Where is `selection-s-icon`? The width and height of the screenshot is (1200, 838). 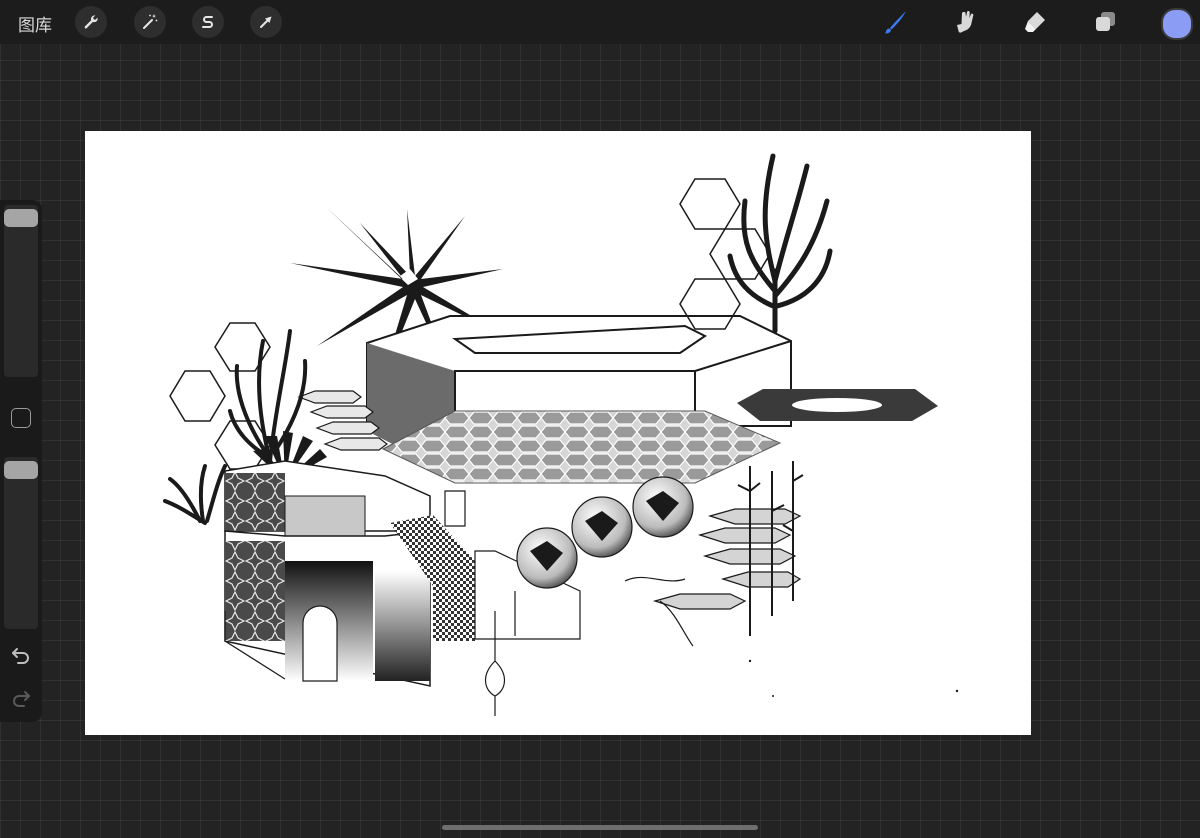 selection-s-icon is located at coordinates (207, 22).